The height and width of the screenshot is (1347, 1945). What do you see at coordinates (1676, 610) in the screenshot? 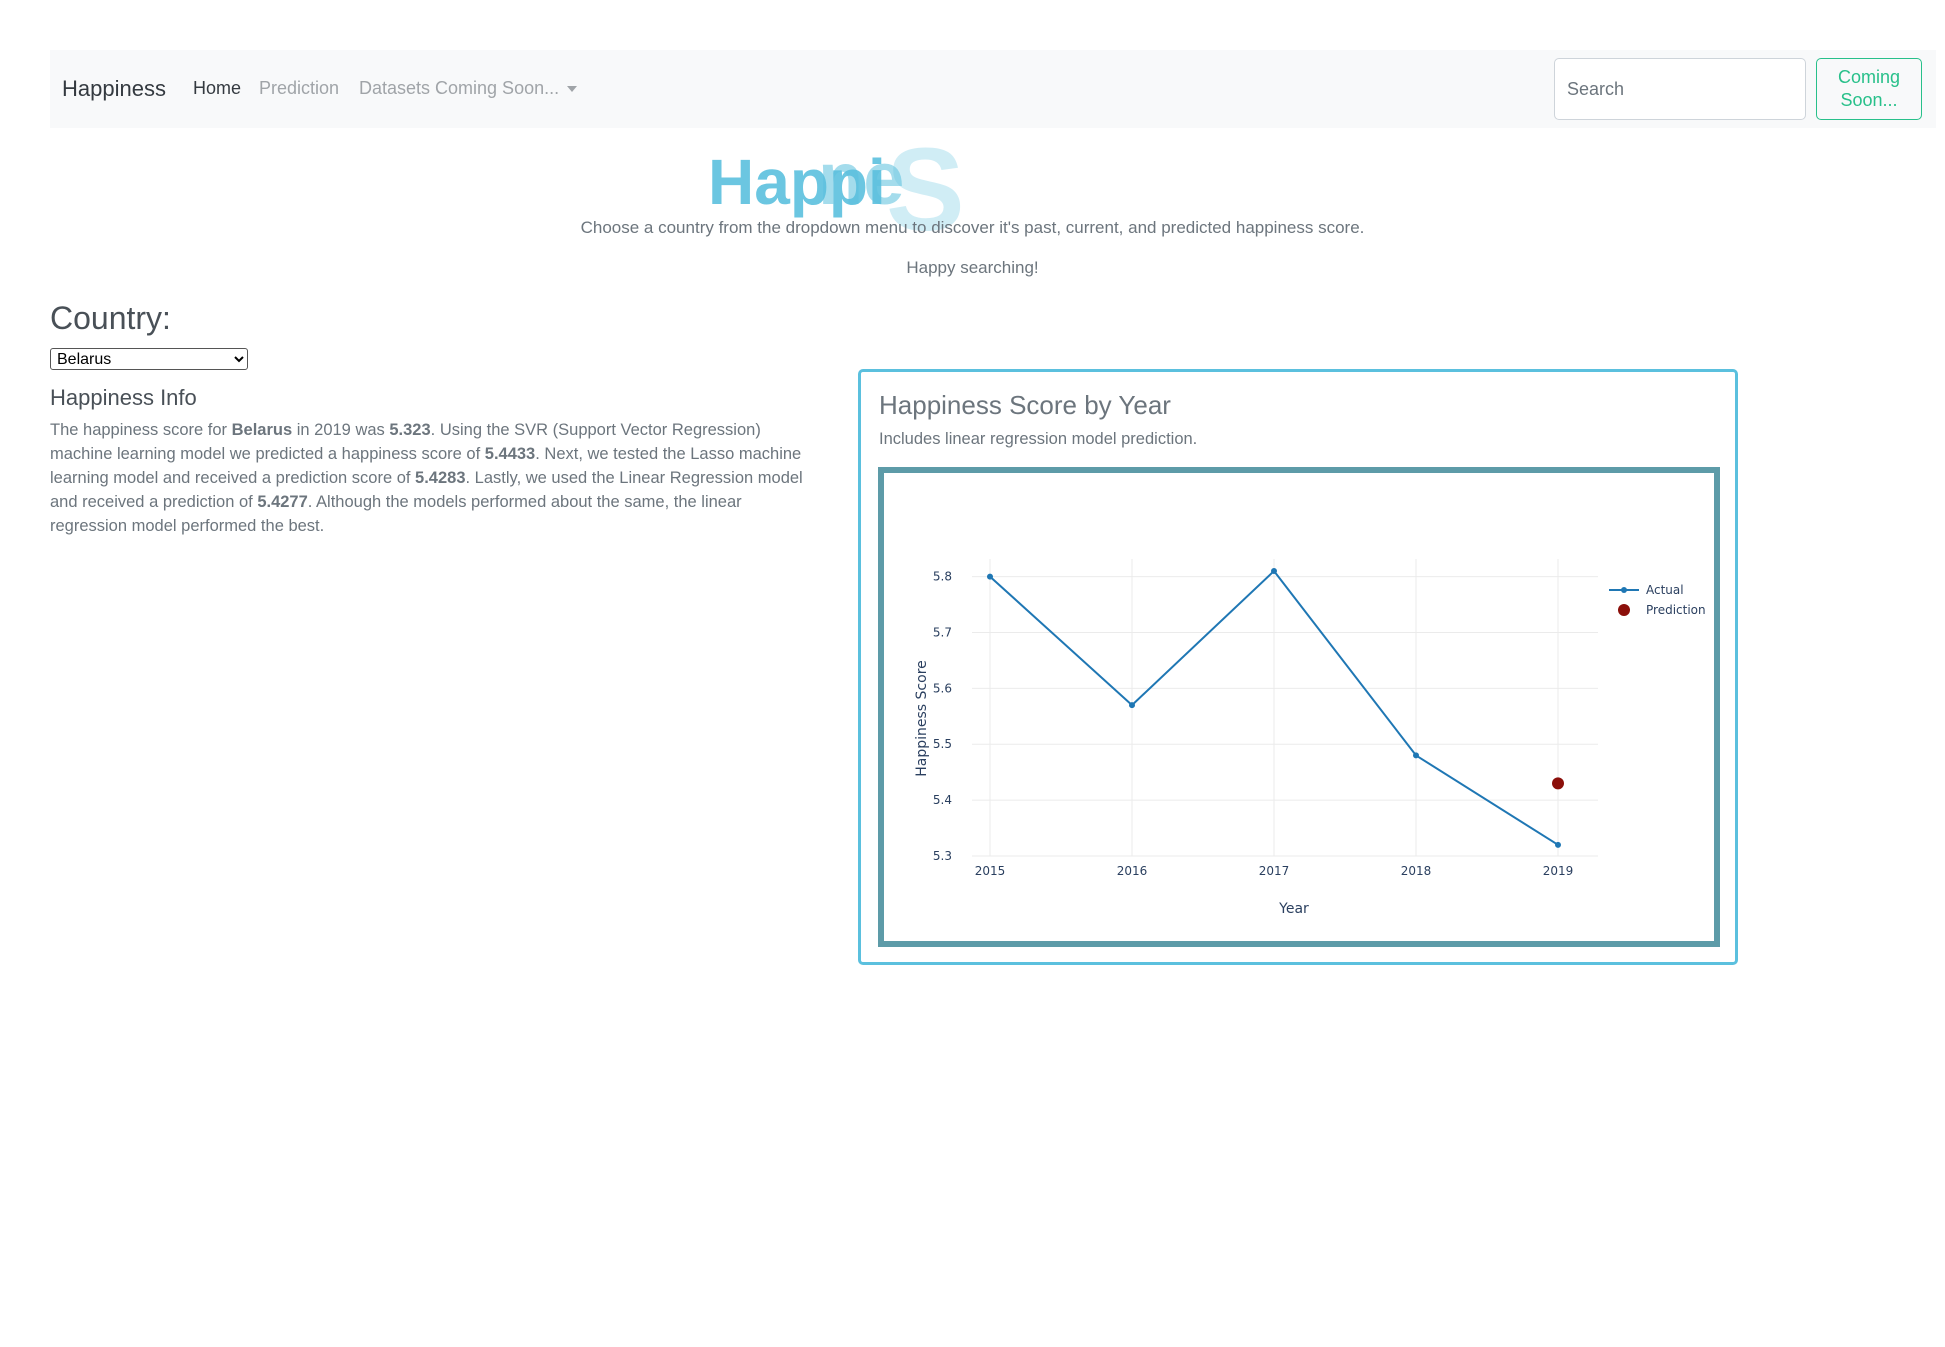
I see `legend-label-prediction: Prediction` at bounding box center [1676, 610].